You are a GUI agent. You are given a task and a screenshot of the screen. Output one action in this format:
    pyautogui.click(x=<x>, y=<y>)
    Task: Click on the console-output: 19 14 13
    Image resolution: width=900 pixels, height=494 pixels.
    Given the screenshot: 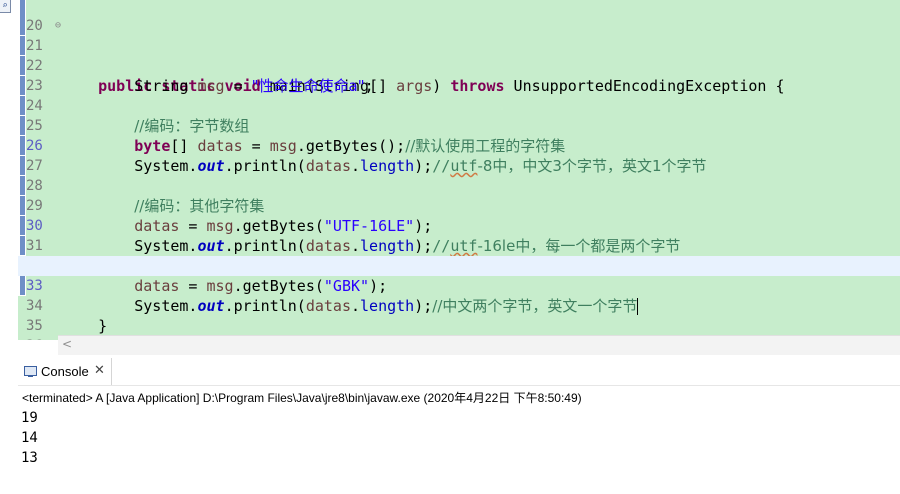 What is the action you would take?
    pyautogui.click(x=29, y=438)
    